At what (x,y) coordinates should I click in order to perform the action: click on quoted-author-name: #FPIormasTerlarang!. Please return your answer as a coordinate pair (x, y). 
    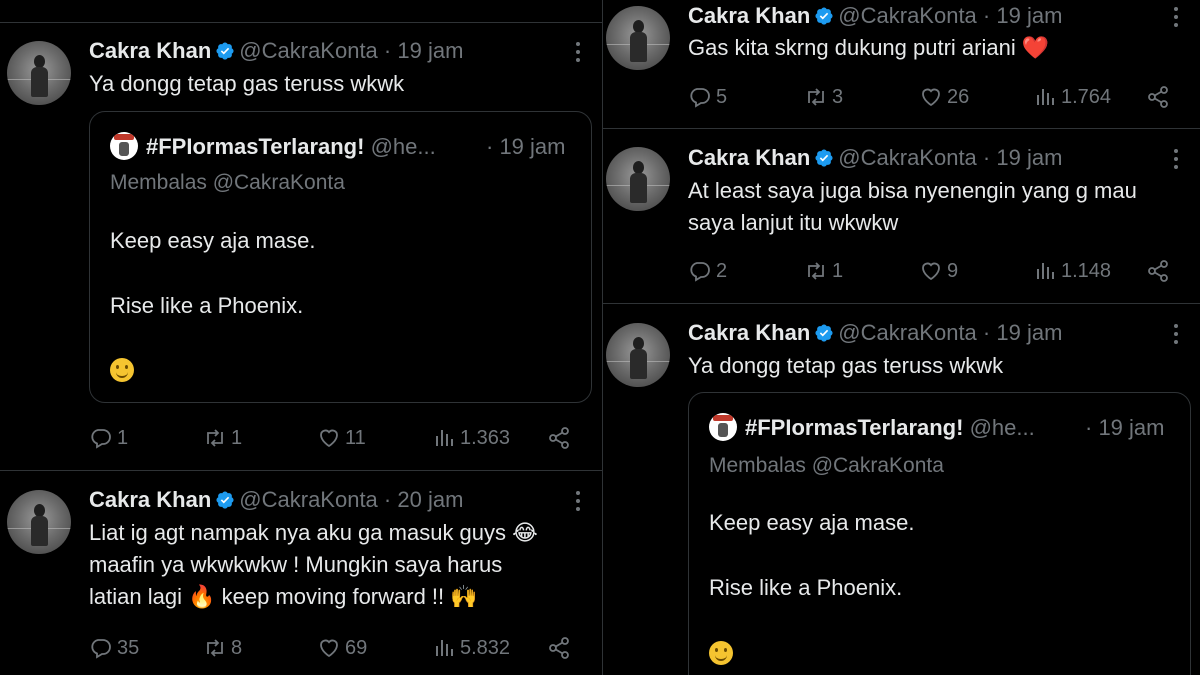
    Looking at the image, I should click on (255, 146).